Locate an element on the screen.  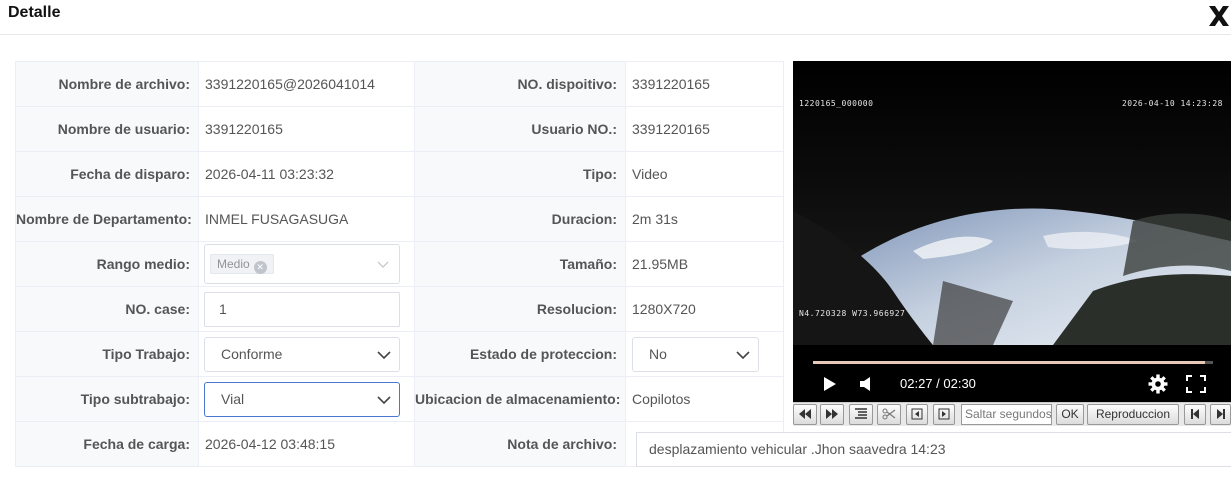
table-row: NO. case: 1 Resolucion: 1280X720 is located at coordinates (399, 309).